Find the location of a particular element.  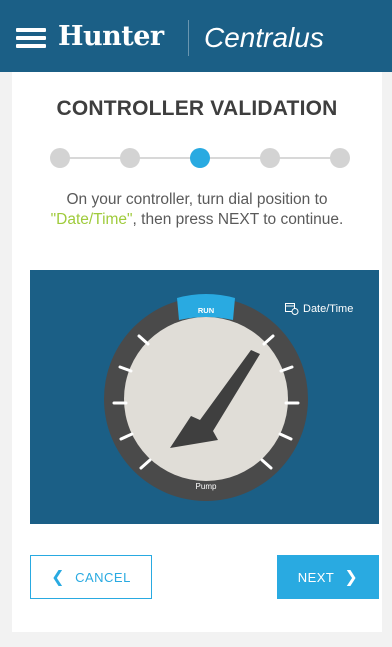

pump-label: Pump is located at coordinates (206, 486).